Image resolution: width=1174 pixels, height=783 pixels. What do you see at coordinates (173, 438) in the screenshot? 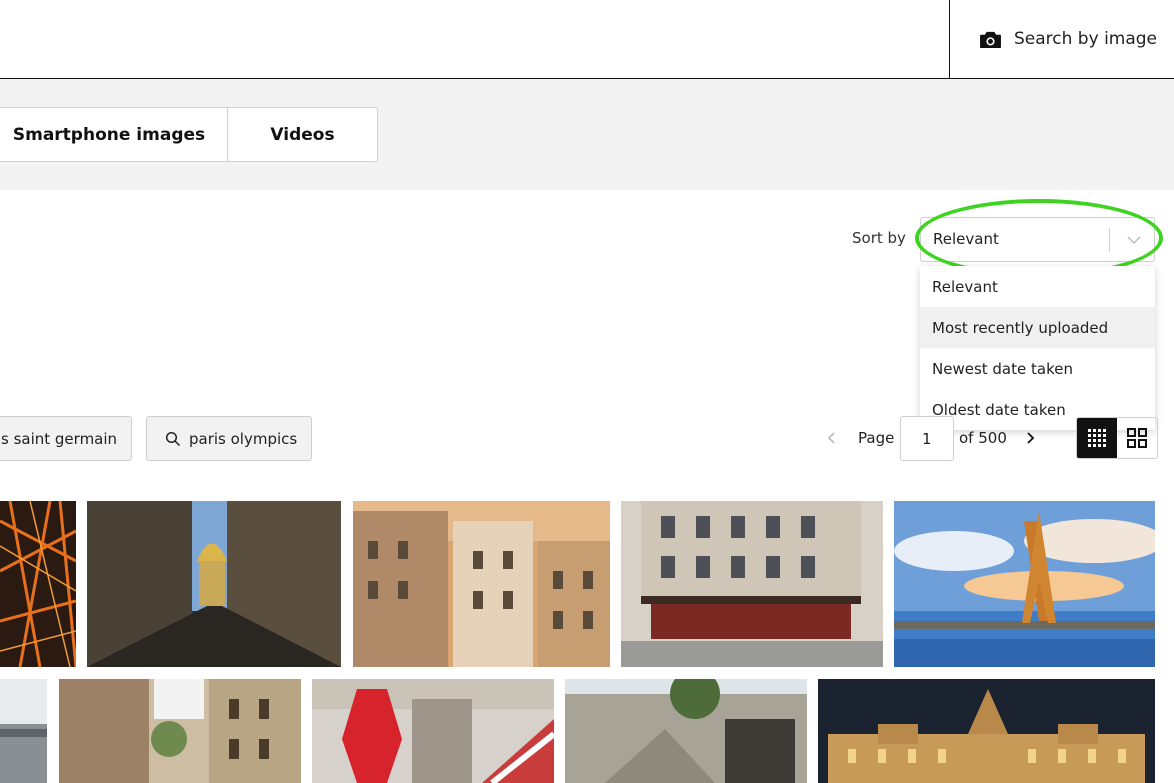
I see `search-icon` at bounding box center [173, 438].